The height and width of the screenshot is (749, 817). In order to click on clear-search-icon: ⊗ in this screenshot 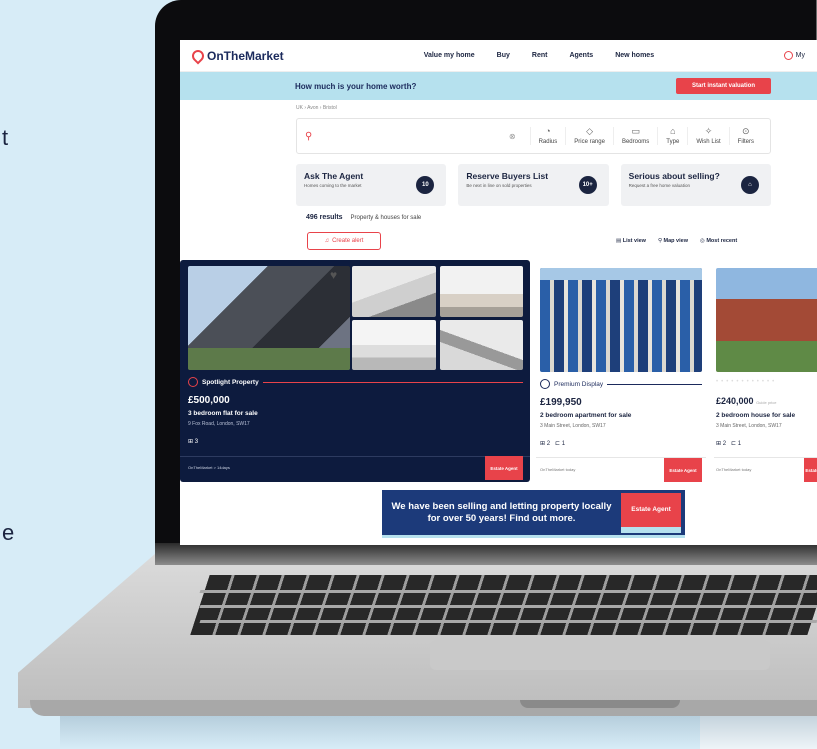, I will do `click(512, 136)`.